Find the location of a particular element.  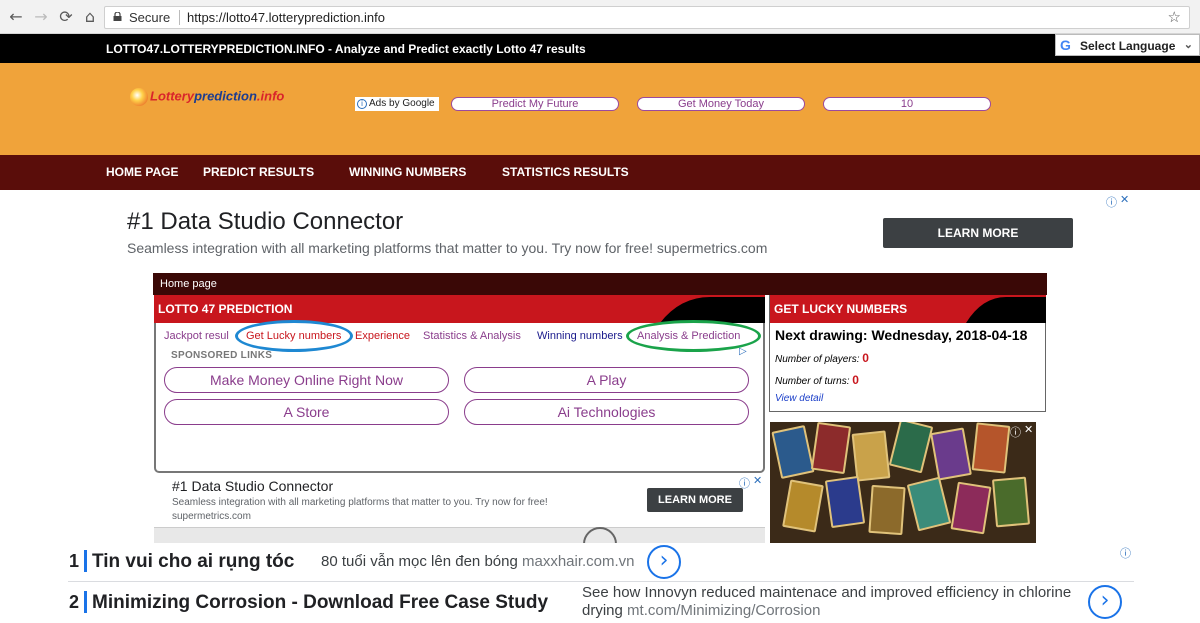

blue-highlight-ring is located at coordinates (294, 336).